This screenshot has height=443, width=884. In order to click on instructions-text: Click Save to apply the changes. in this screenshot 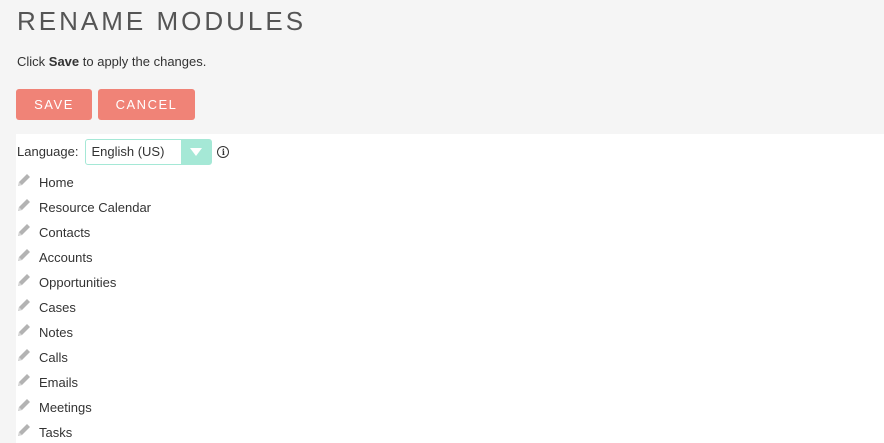, I will do `click(111, 61)`.